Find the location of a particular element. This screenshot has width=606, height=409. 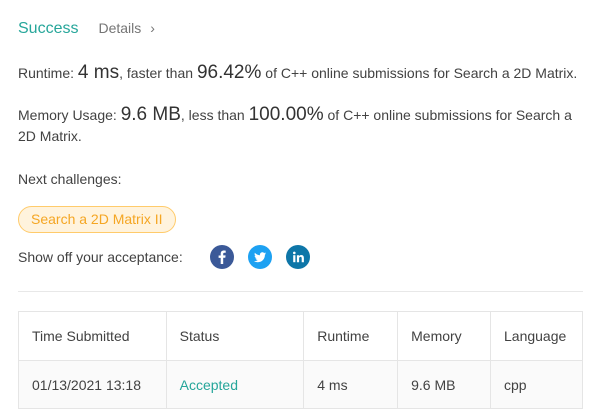

next-challenges-label: Next challenges: is located at coordinates (70, 179).